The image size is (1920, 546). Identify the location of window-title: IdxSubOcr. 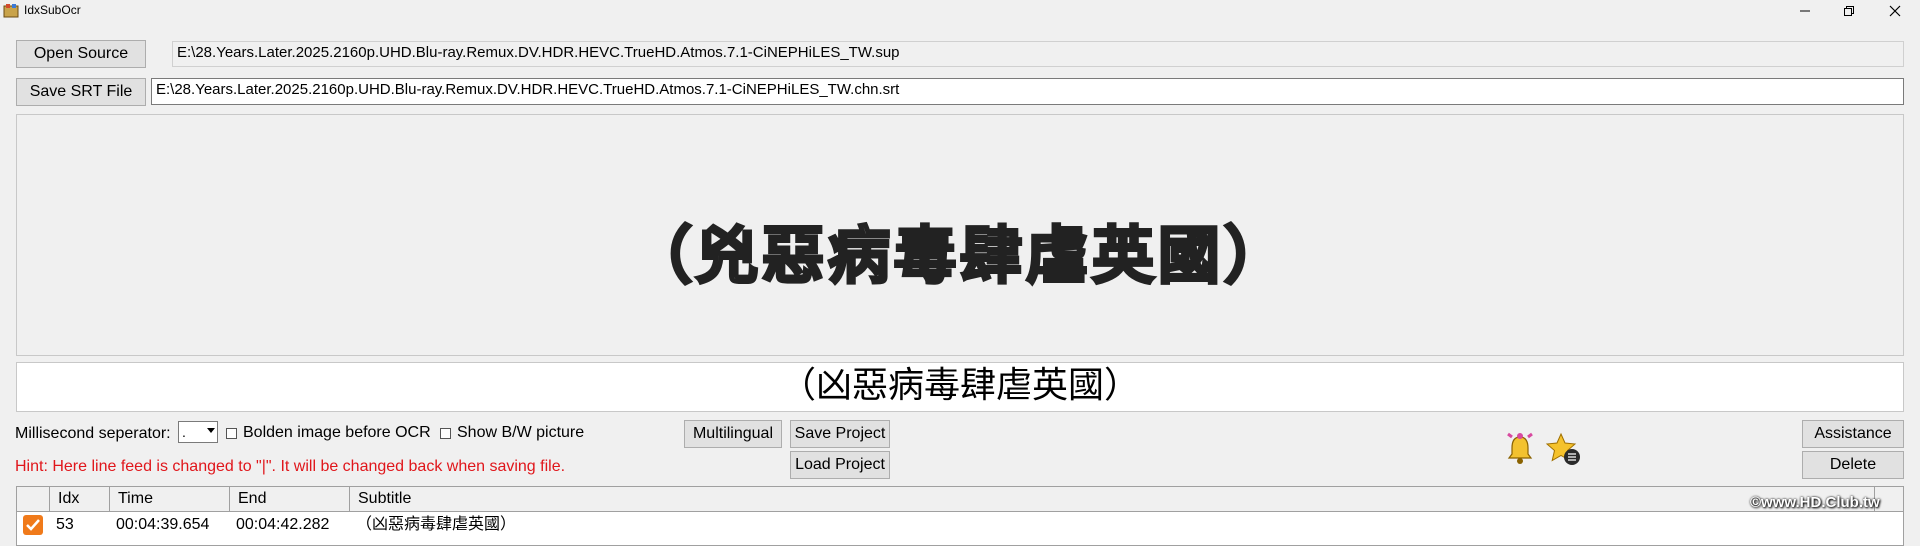
(52, 10).